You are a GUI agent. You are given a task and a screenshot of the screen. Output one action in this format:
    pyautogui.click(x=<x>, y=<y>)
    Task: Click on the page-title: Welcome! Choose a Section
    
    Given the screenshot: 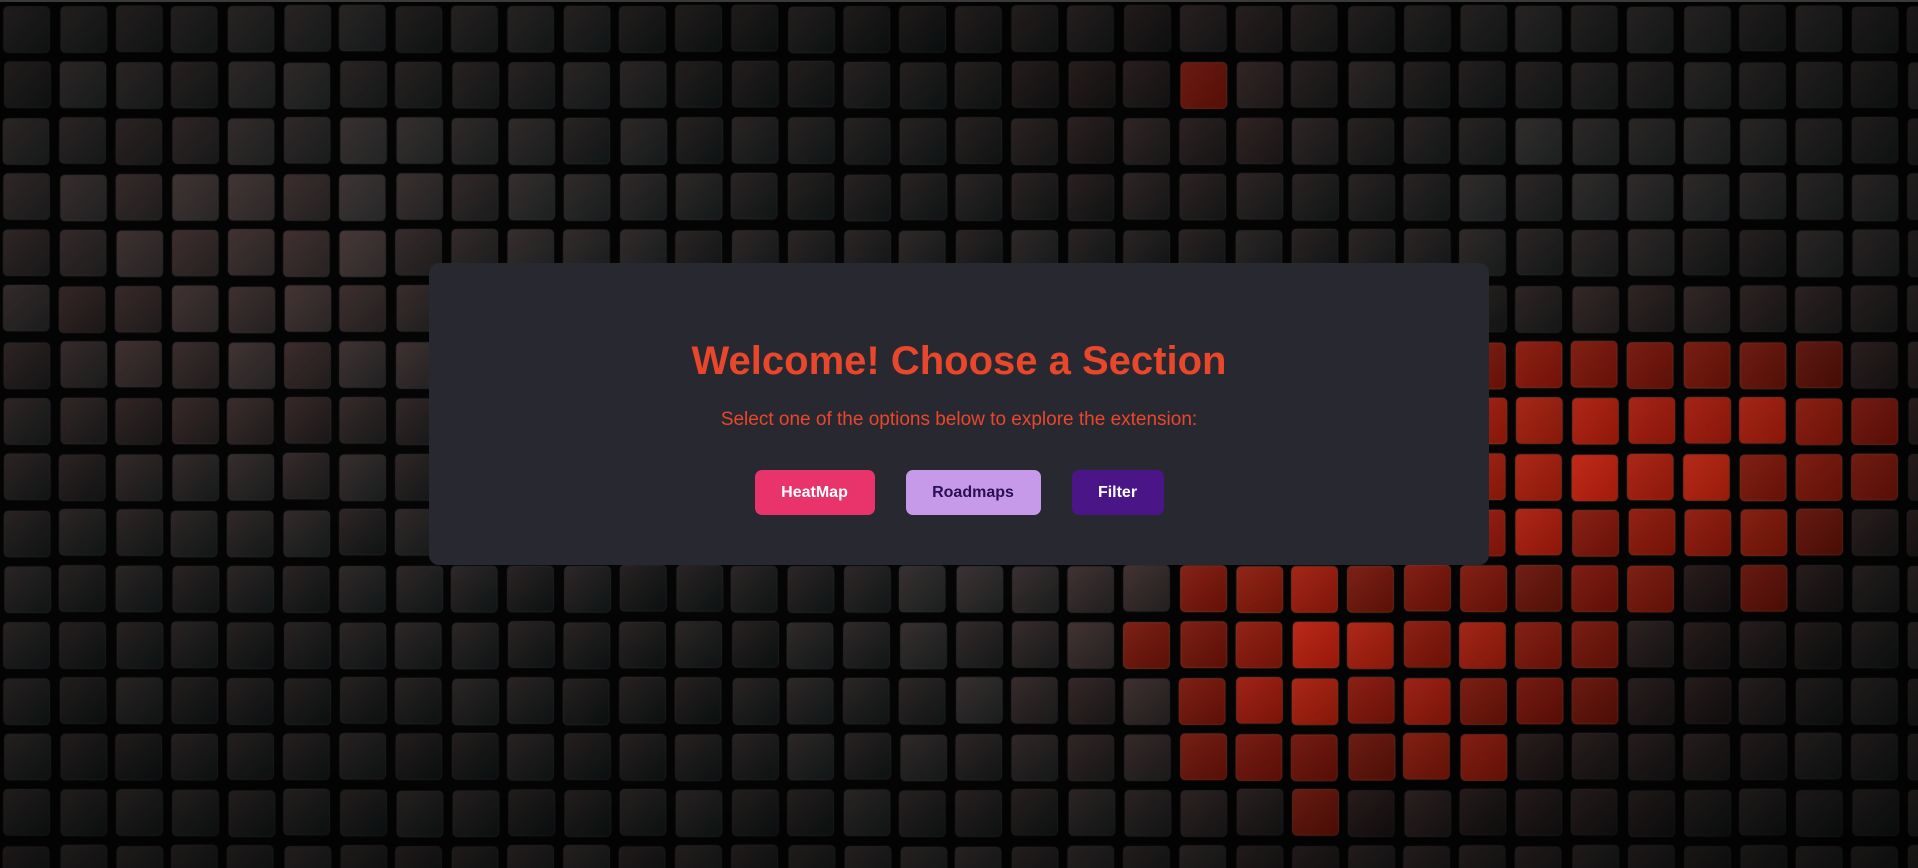 What is the action you would take?
    pyautogui.click(x=959, y=361)
    